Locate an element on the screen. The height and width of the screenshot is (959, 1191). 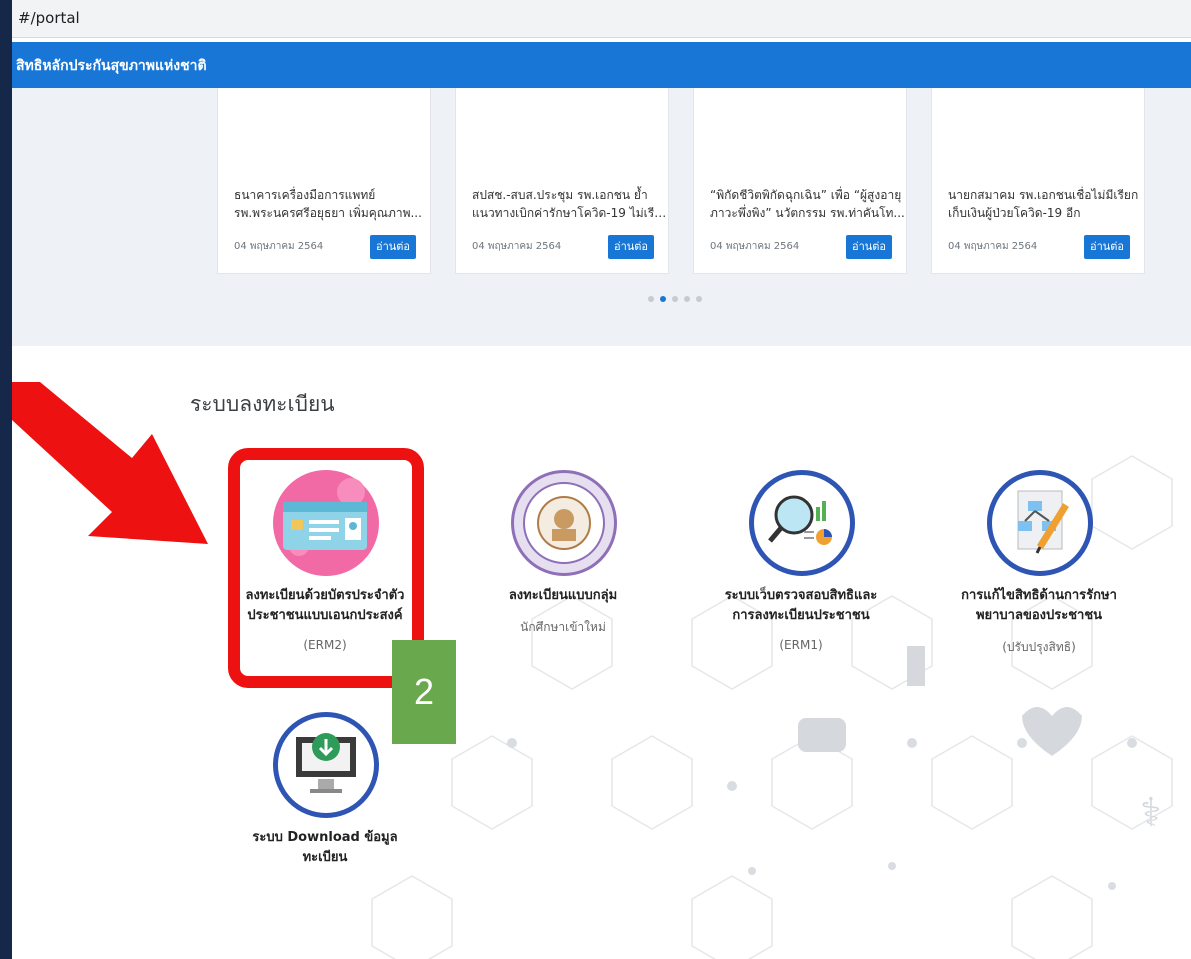
address-bar: #/portal is located at coordinates (601, 19).